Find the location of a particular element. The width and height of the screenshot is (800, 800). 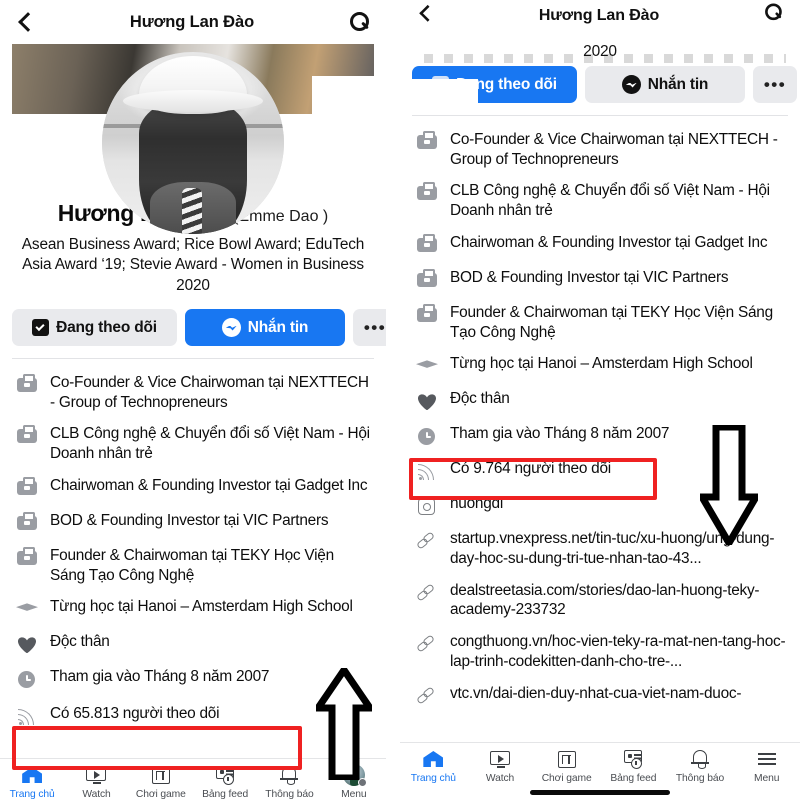

nav-item-menu: Menu is located at coordinates (766, 766).